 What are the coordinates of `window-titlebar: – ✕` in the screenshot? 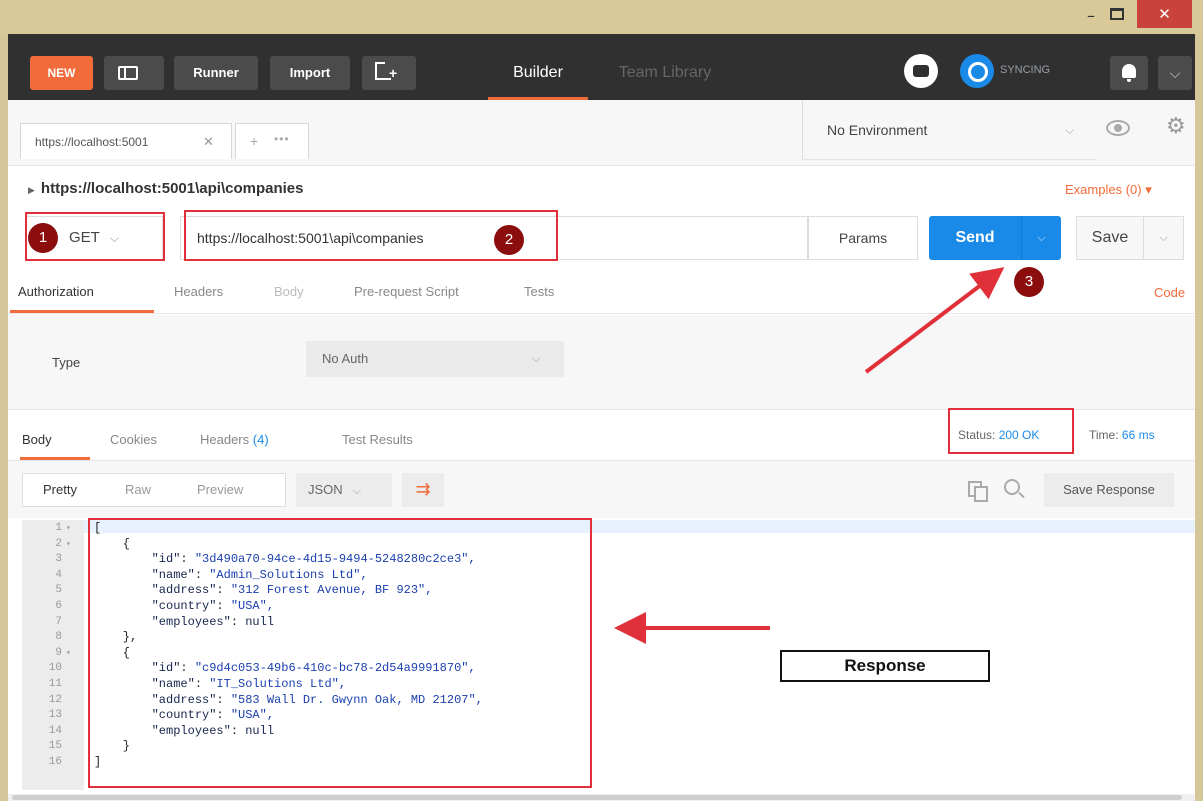 It's located at (601, 17).